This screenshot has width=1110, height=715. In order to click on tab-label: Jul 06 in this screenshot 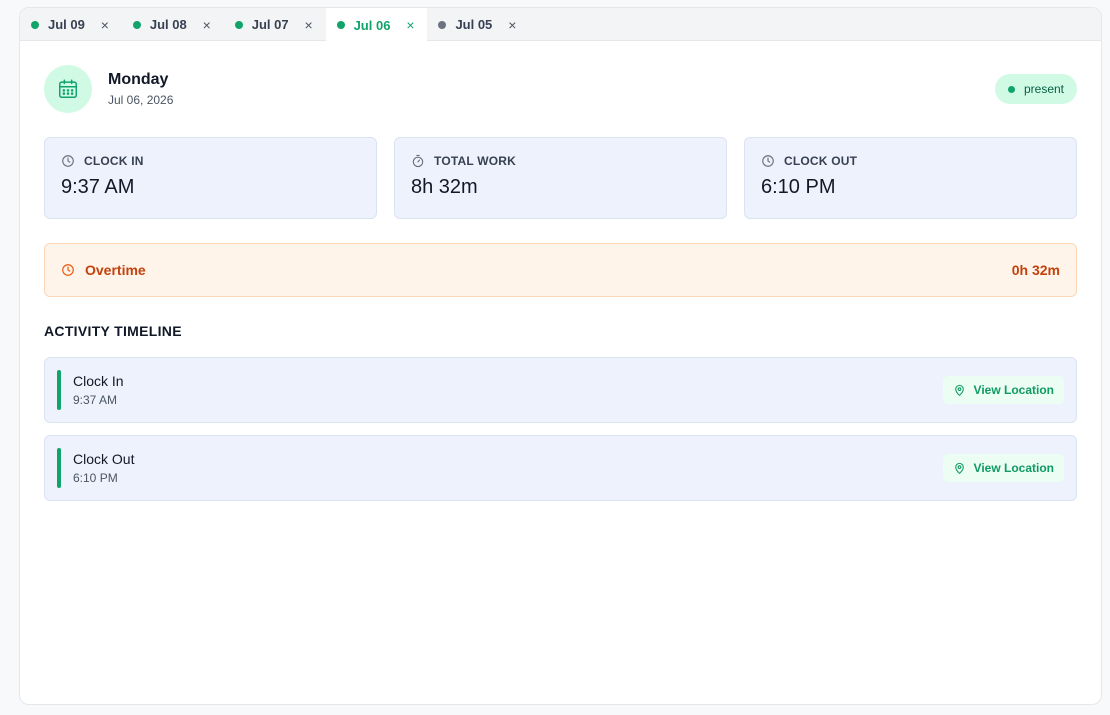, I will do `click(372, 25)`.